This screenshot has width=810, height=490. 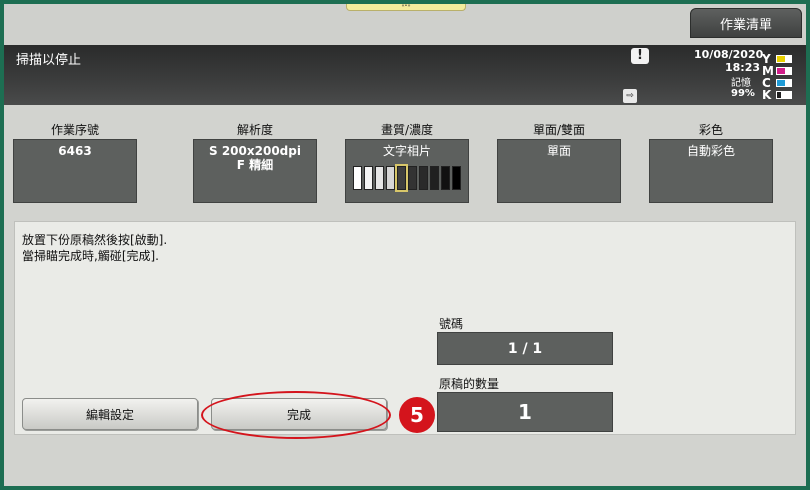 What do you see at coordinates (729, 54) in the screenshot?
I see `status-date: 10/08/2020` at bounding box center [729, 54].